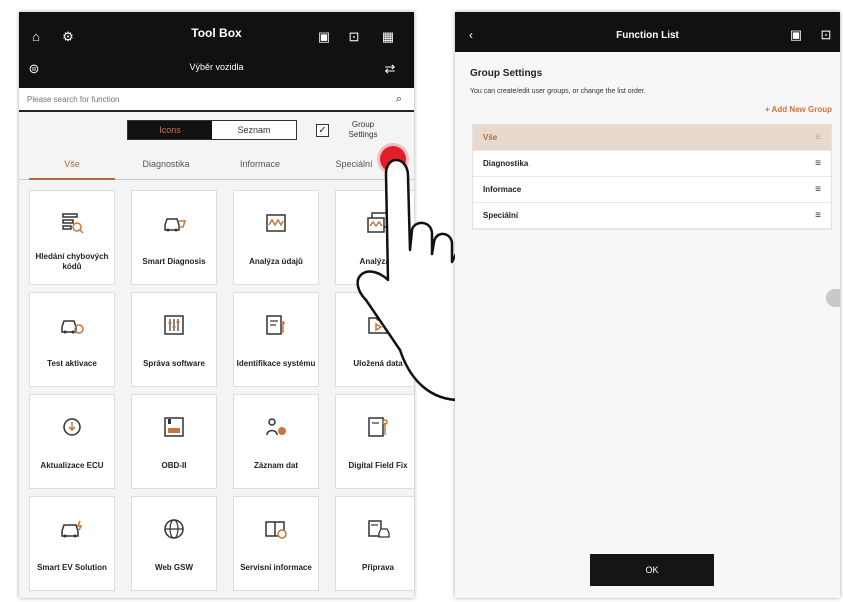 The width and height of the screenshot is (843, 602). What do you see at coordinates (652, 216) in the screenshot?
I see `group-item-specialni: Speciální ≡` at bounding box center [652, 216].